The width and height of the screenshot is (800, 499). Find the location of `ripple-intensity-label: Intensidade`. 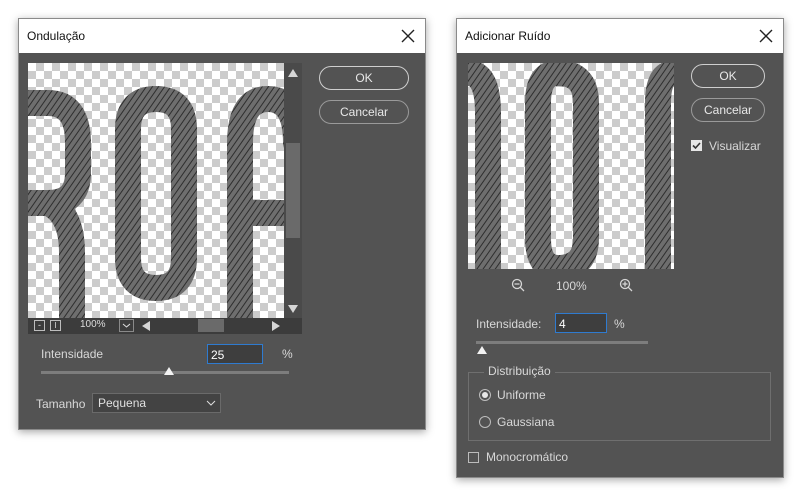

ripple-intensity-label: Intensidade is located at coordinates (72, 354).